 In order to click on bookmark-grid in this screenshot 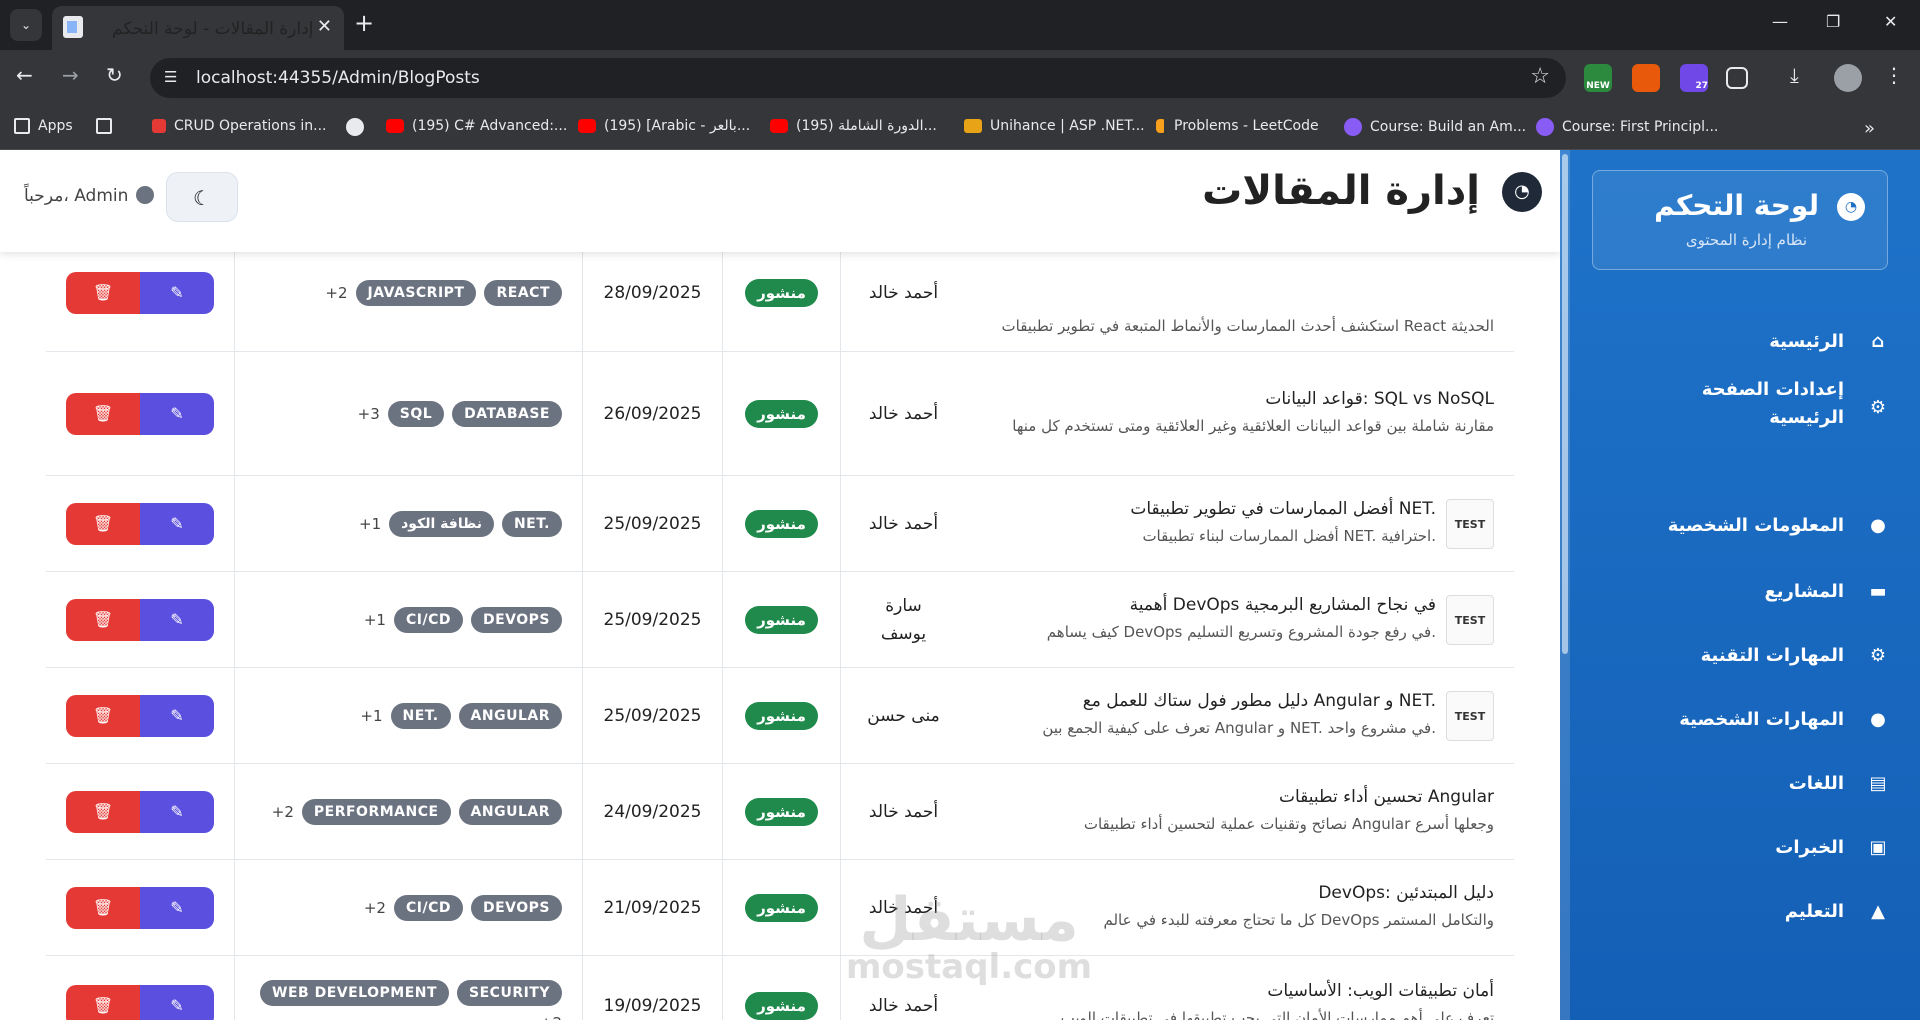, I will do `click(104, 126)`.